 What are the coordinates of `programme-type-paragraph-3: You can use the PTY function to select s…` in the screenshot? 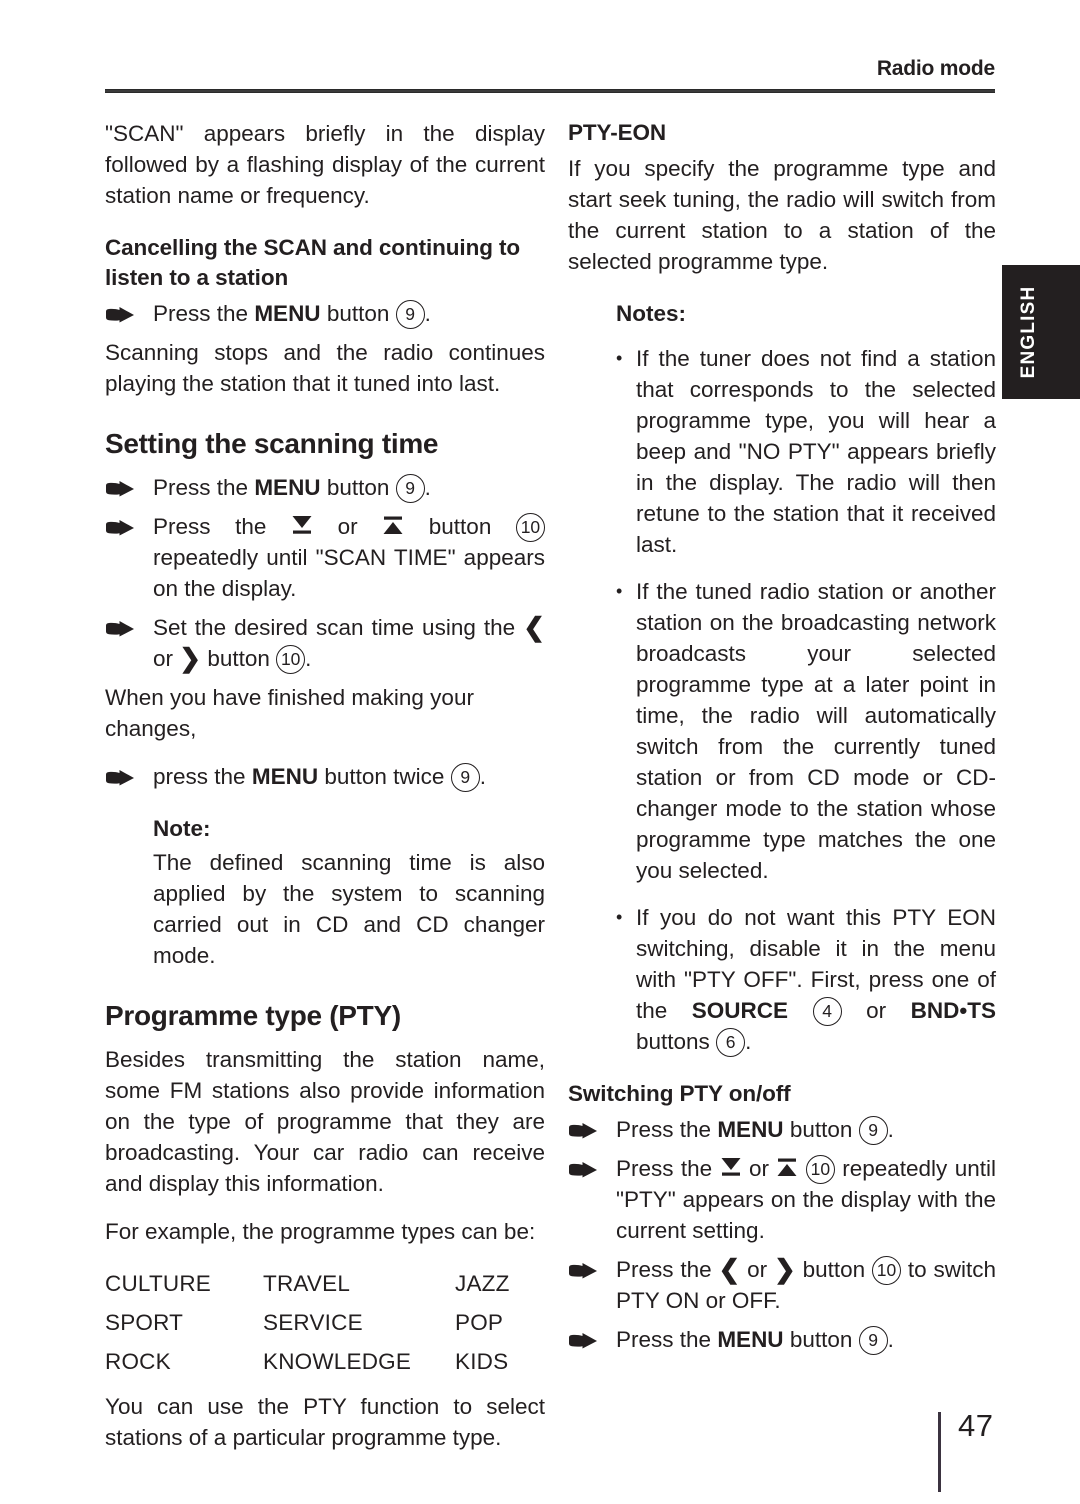 It's located at (325, 1422).